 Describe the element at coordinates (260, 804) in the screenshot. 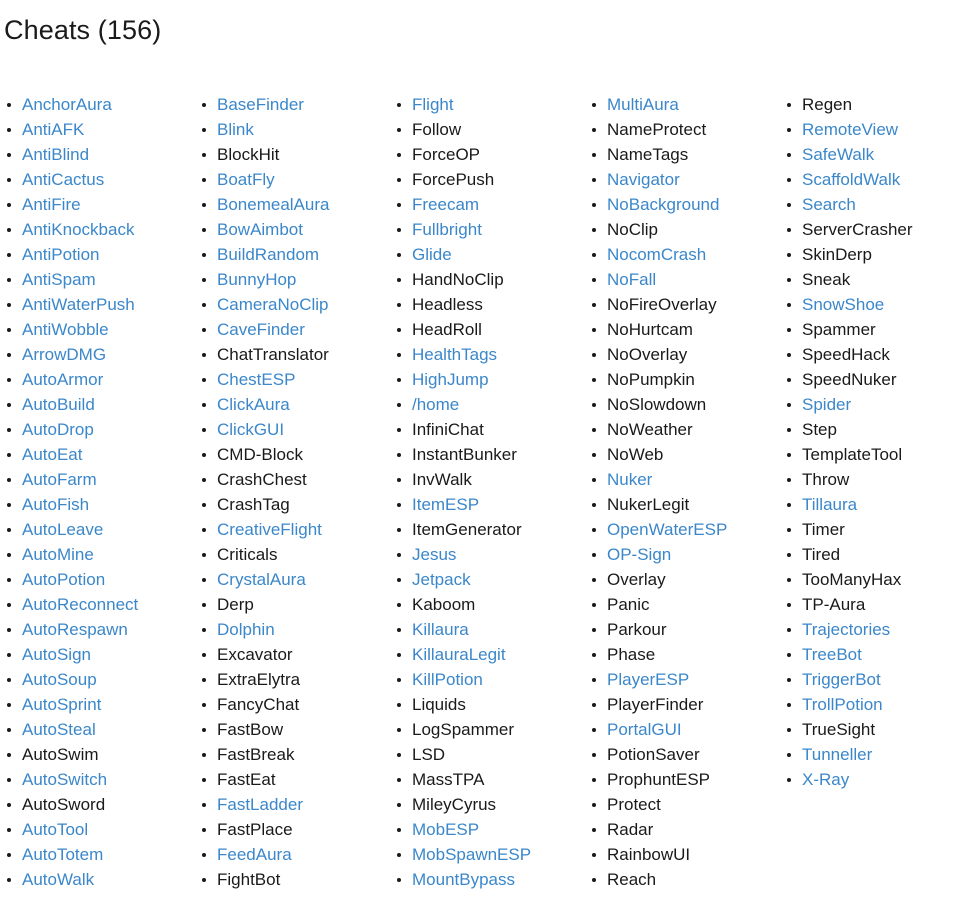

I see `cheat-link: FastLadder` at that location.